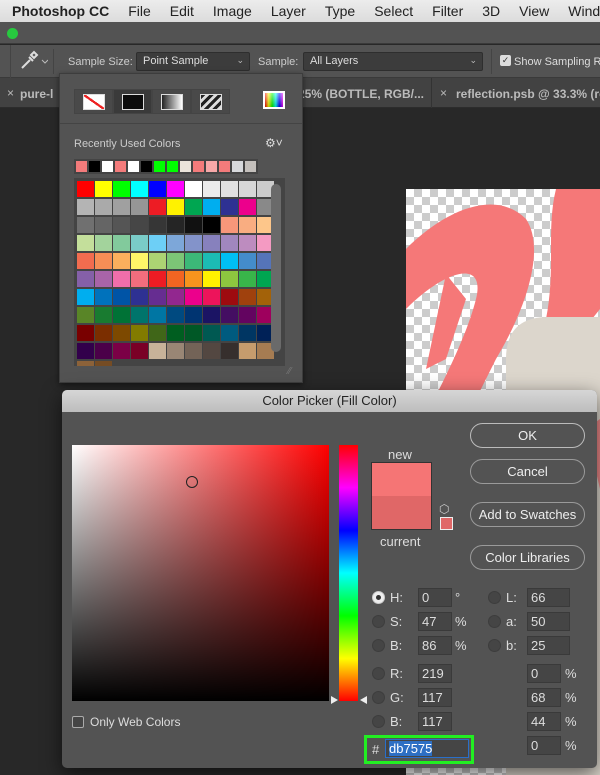  What do you see at coordinates (435, 597) in the screenshot?
I see `hsb-input: 0` at bounding box center [435, 597].